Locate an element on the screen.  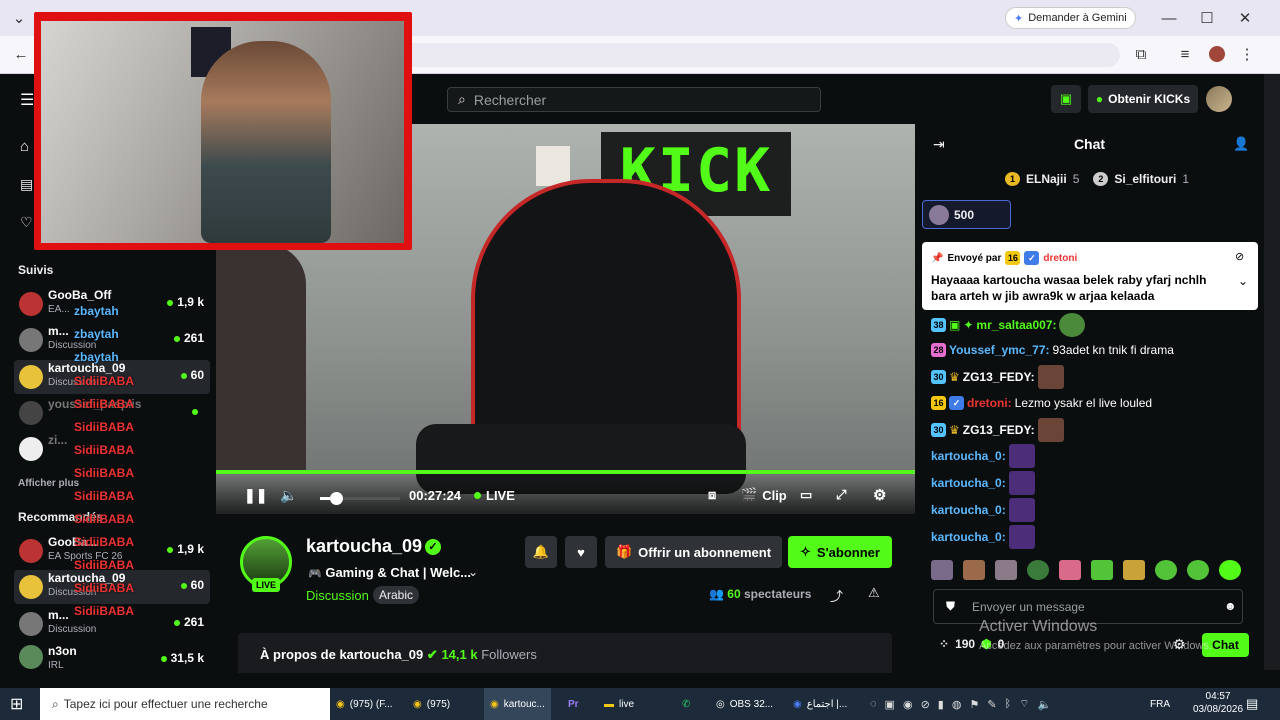
miniplayer-icon: ▭ is located at coordinates (806, 495).